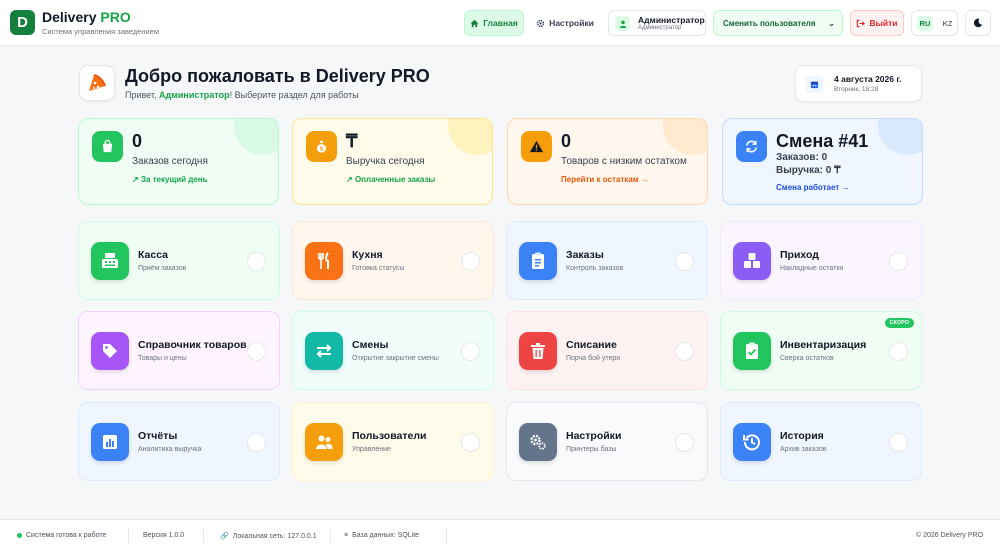 This screenshot has width=1000, height=551. What do you see at coordinates (593, 358) in the screenshot?
I see `tile-subtitle: Порча бой утеря` at bounding box center [593, 358].